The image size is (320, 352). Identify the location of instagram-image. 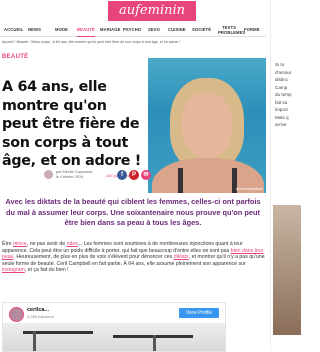
(114, 337).